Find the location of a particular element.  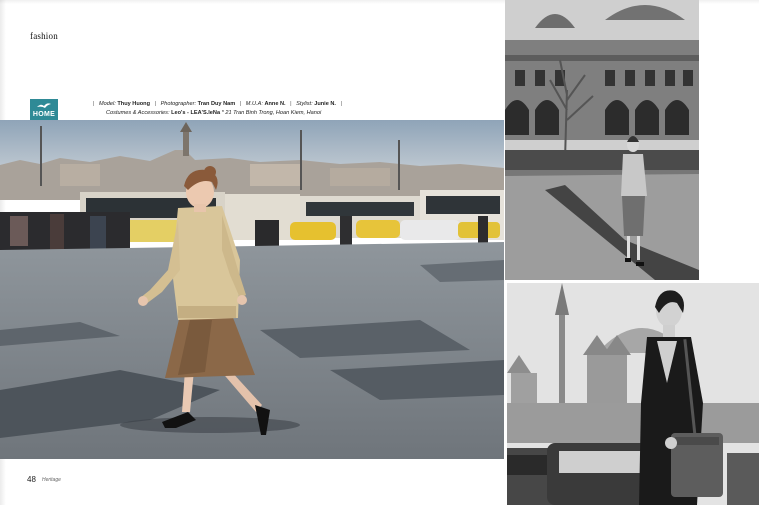

credit-label: Model: is located at coordinates (107, 104).